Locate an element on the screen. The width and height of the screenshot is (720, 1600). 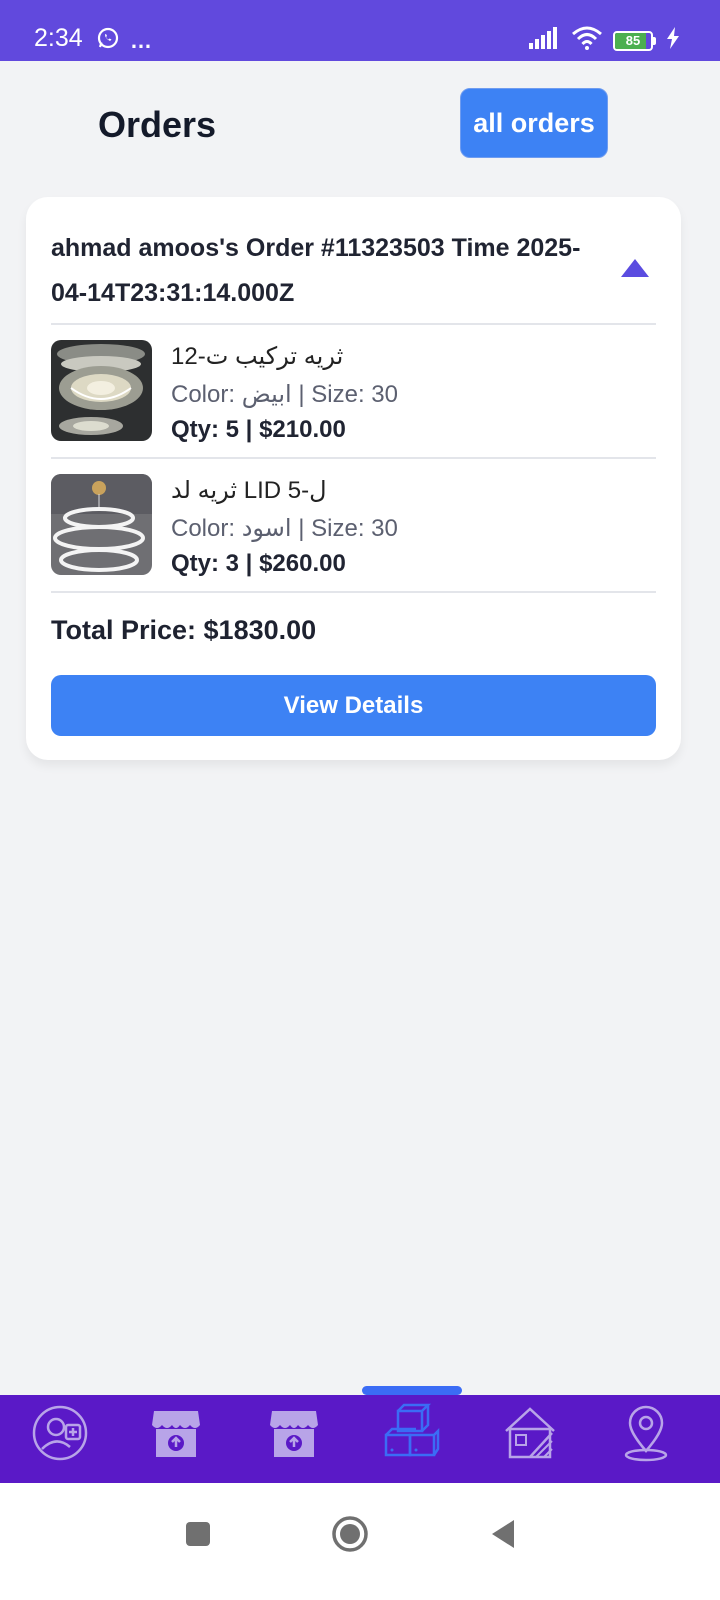
recent-apps-icon is located at coordinates (198, 1534).